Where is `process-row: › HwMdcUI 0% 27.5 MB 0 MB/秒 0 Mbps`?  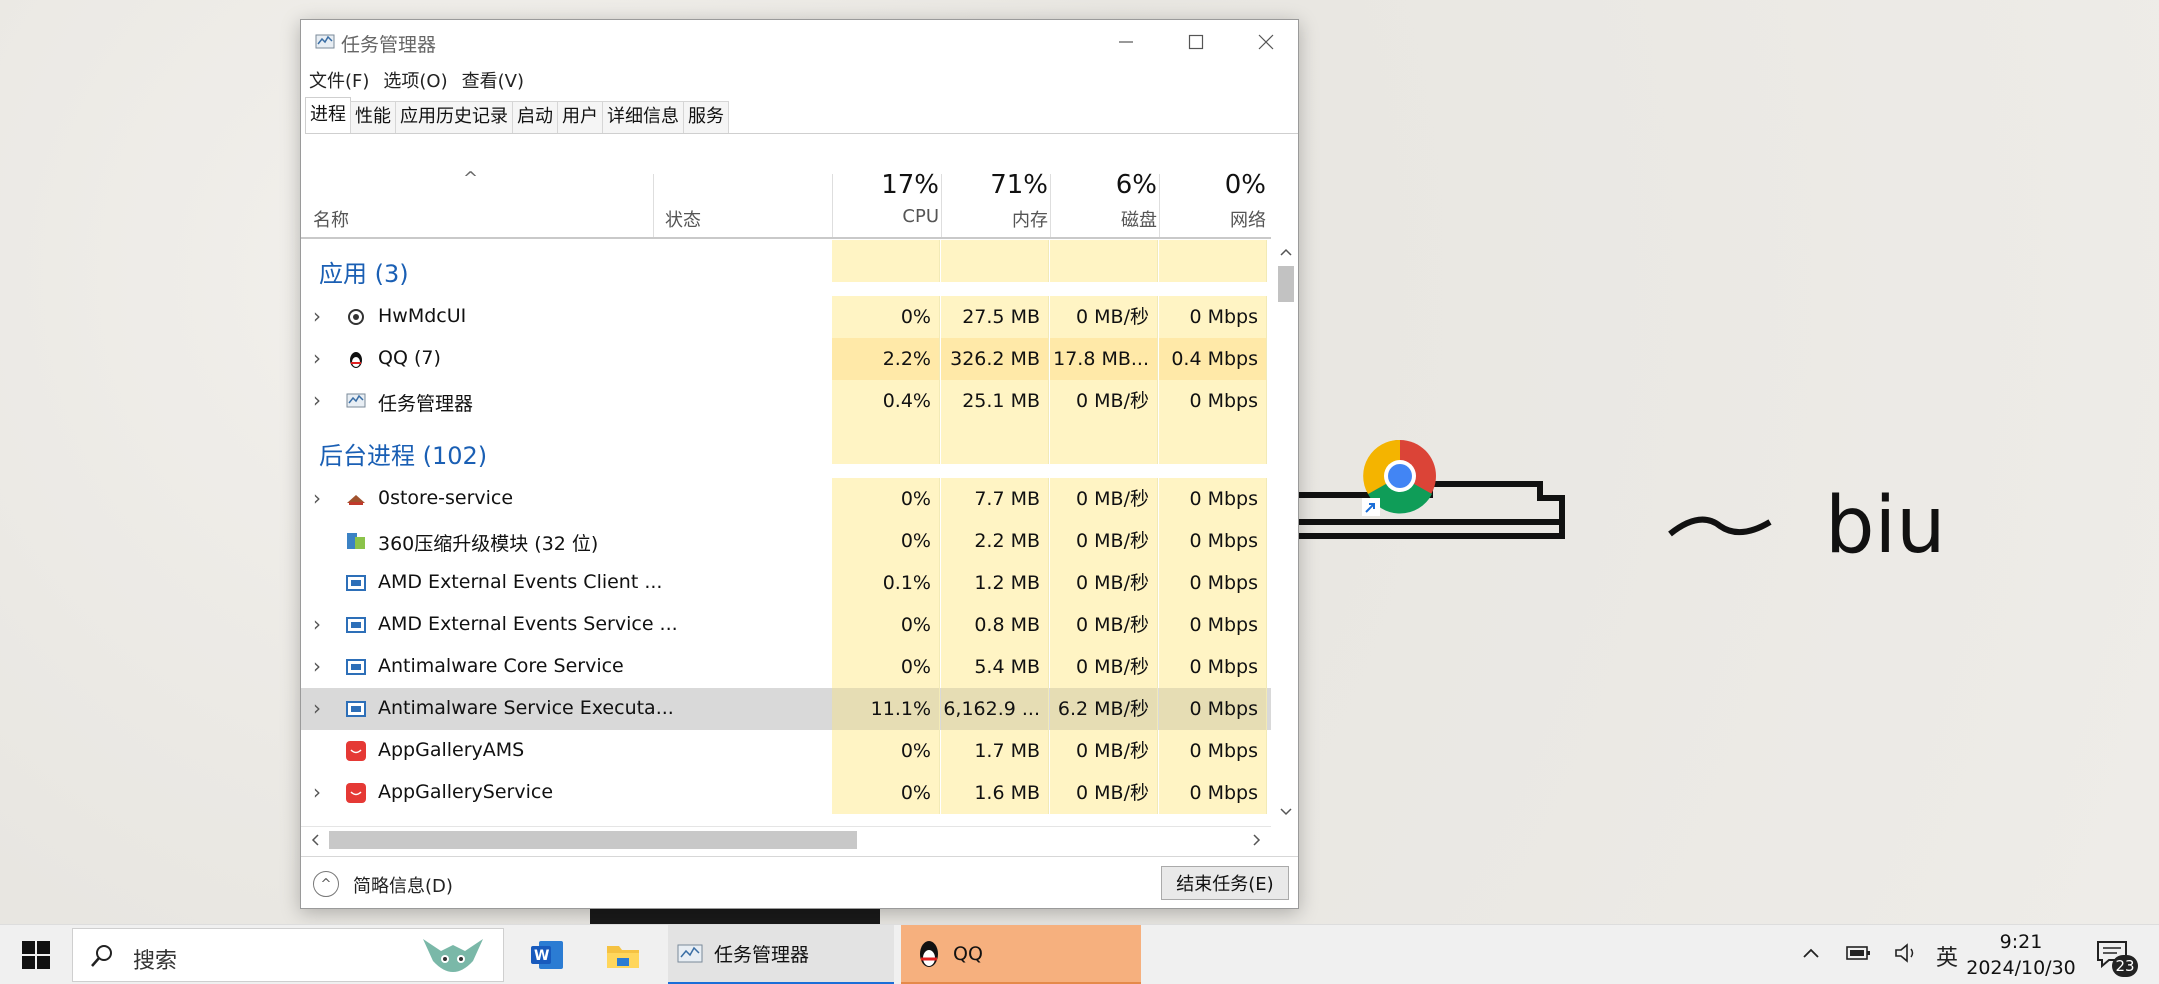 process-row: › HwMdcUI 0% 27.5 MB 0 MB/秒 0 Mbps is located at coordinates (786, 317).